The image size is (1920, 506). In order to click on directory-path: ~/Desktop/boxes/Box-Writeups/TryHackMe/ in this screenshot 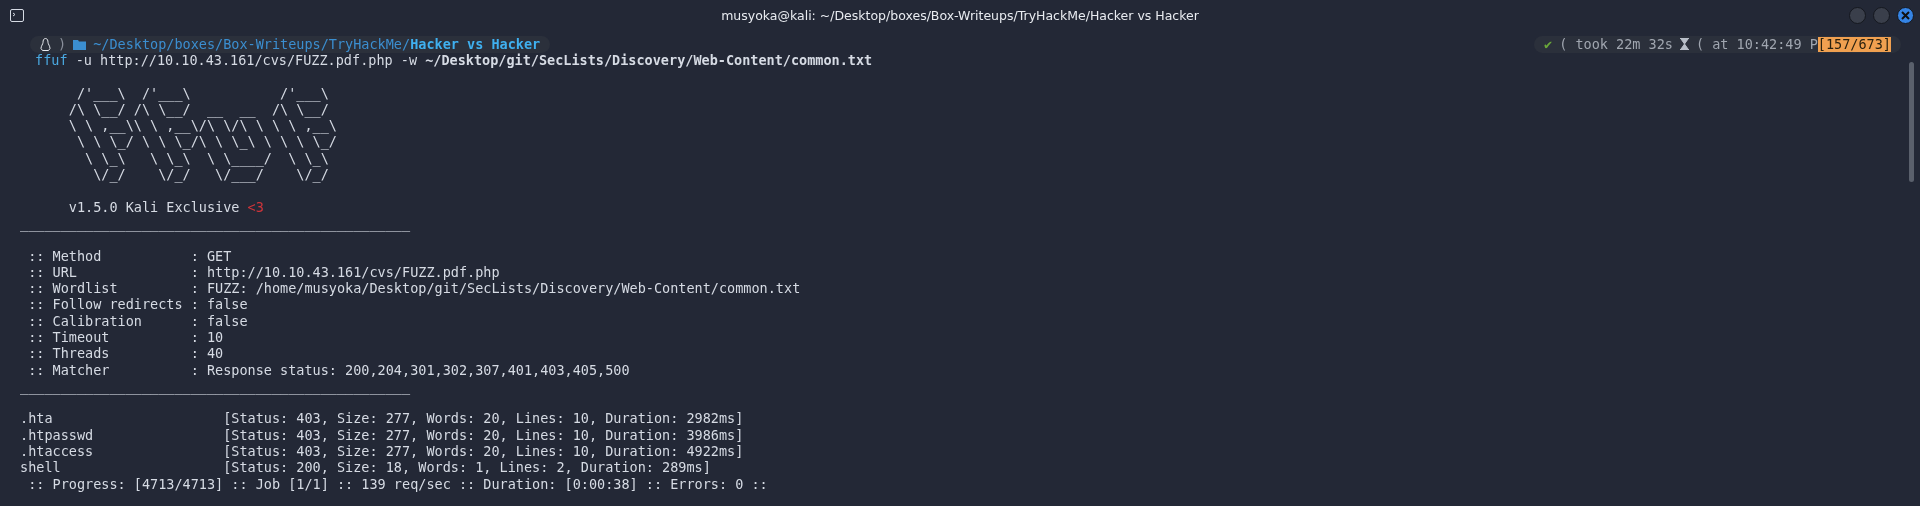, I will do `click(252, 45)`.